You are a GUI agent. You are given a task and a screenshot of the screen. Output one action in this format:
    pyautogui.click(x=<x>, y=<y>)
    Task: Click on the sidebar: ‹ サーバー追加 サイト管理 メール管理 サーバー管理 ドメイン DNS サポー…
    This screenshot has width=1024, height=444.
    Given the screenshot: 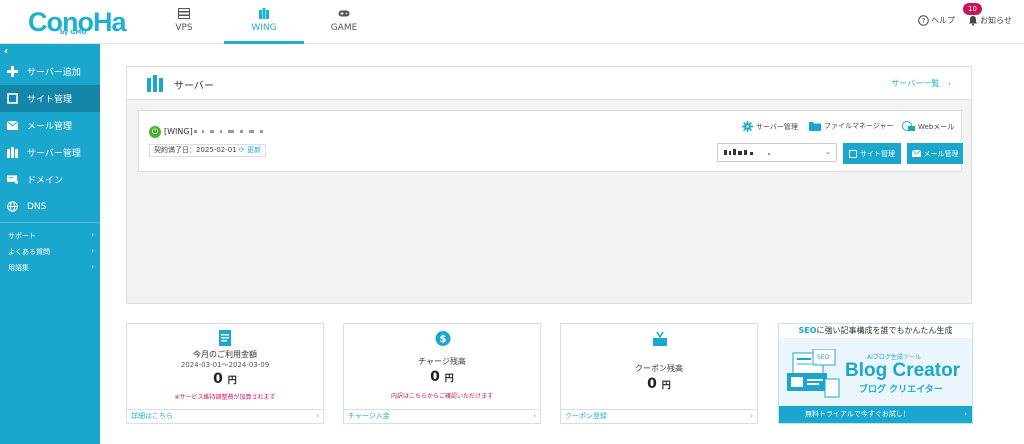 What is the action you would take?
    pyautogui.click(x=50, y=244)
    